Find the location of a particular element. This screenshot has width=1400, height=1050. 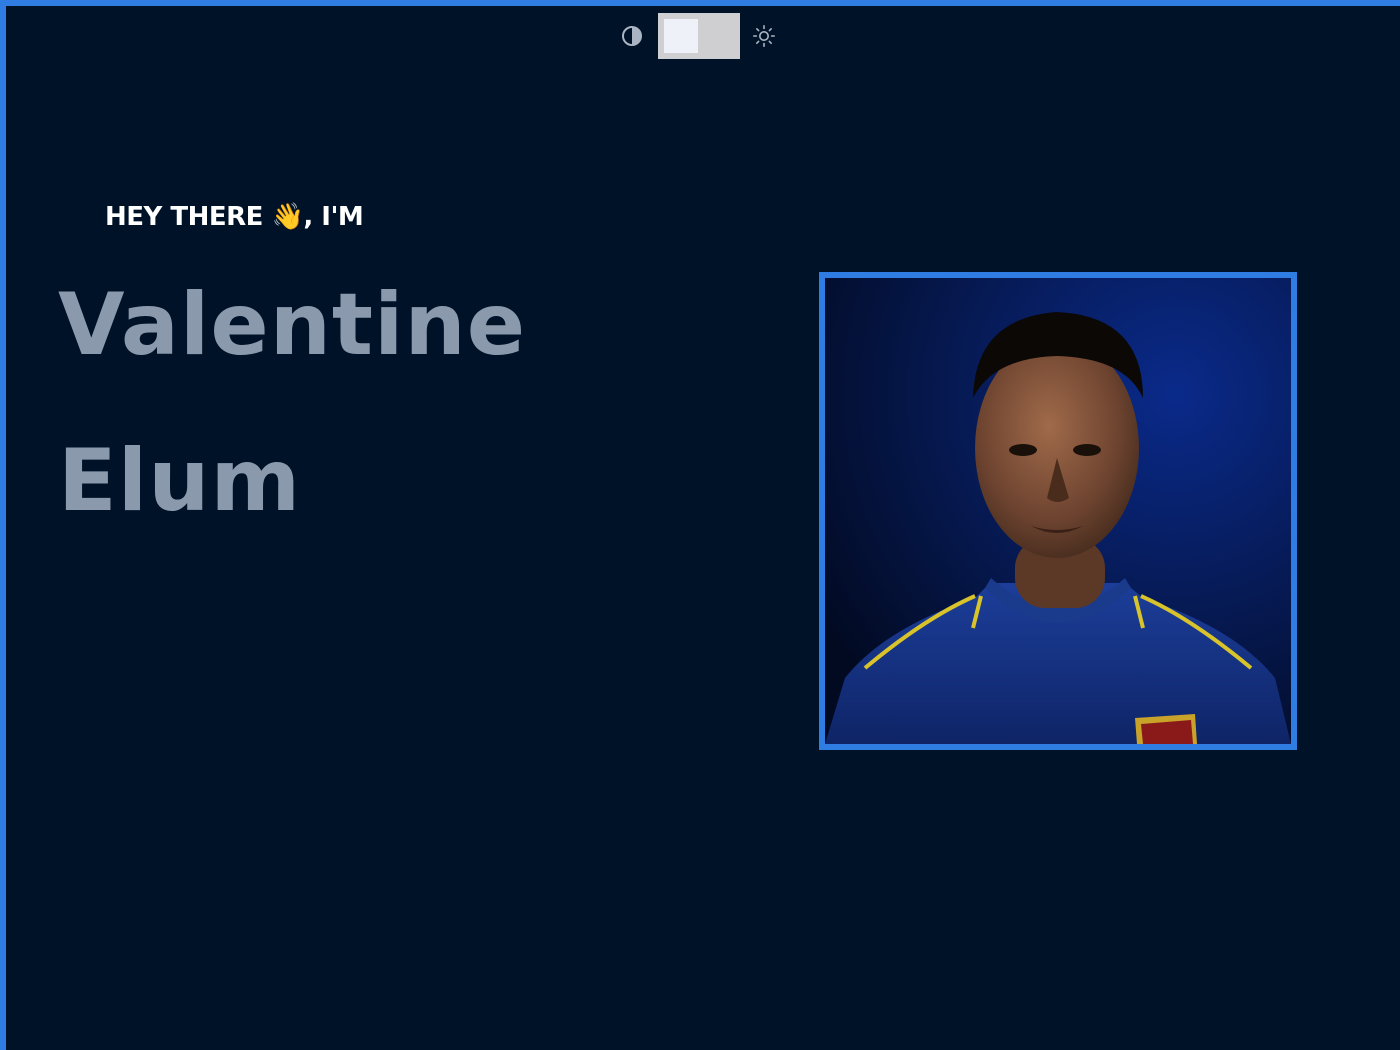

theme-switcher is located at coordinates (698, 36).